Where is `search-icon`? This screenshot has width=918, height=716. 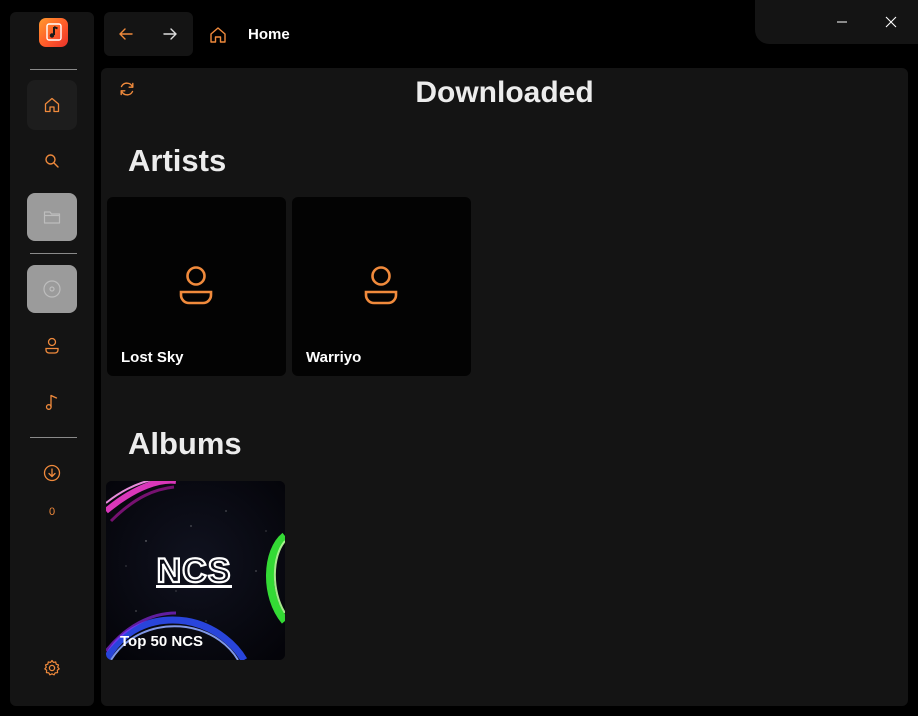 search-icon is located at coordinates (52, 161).